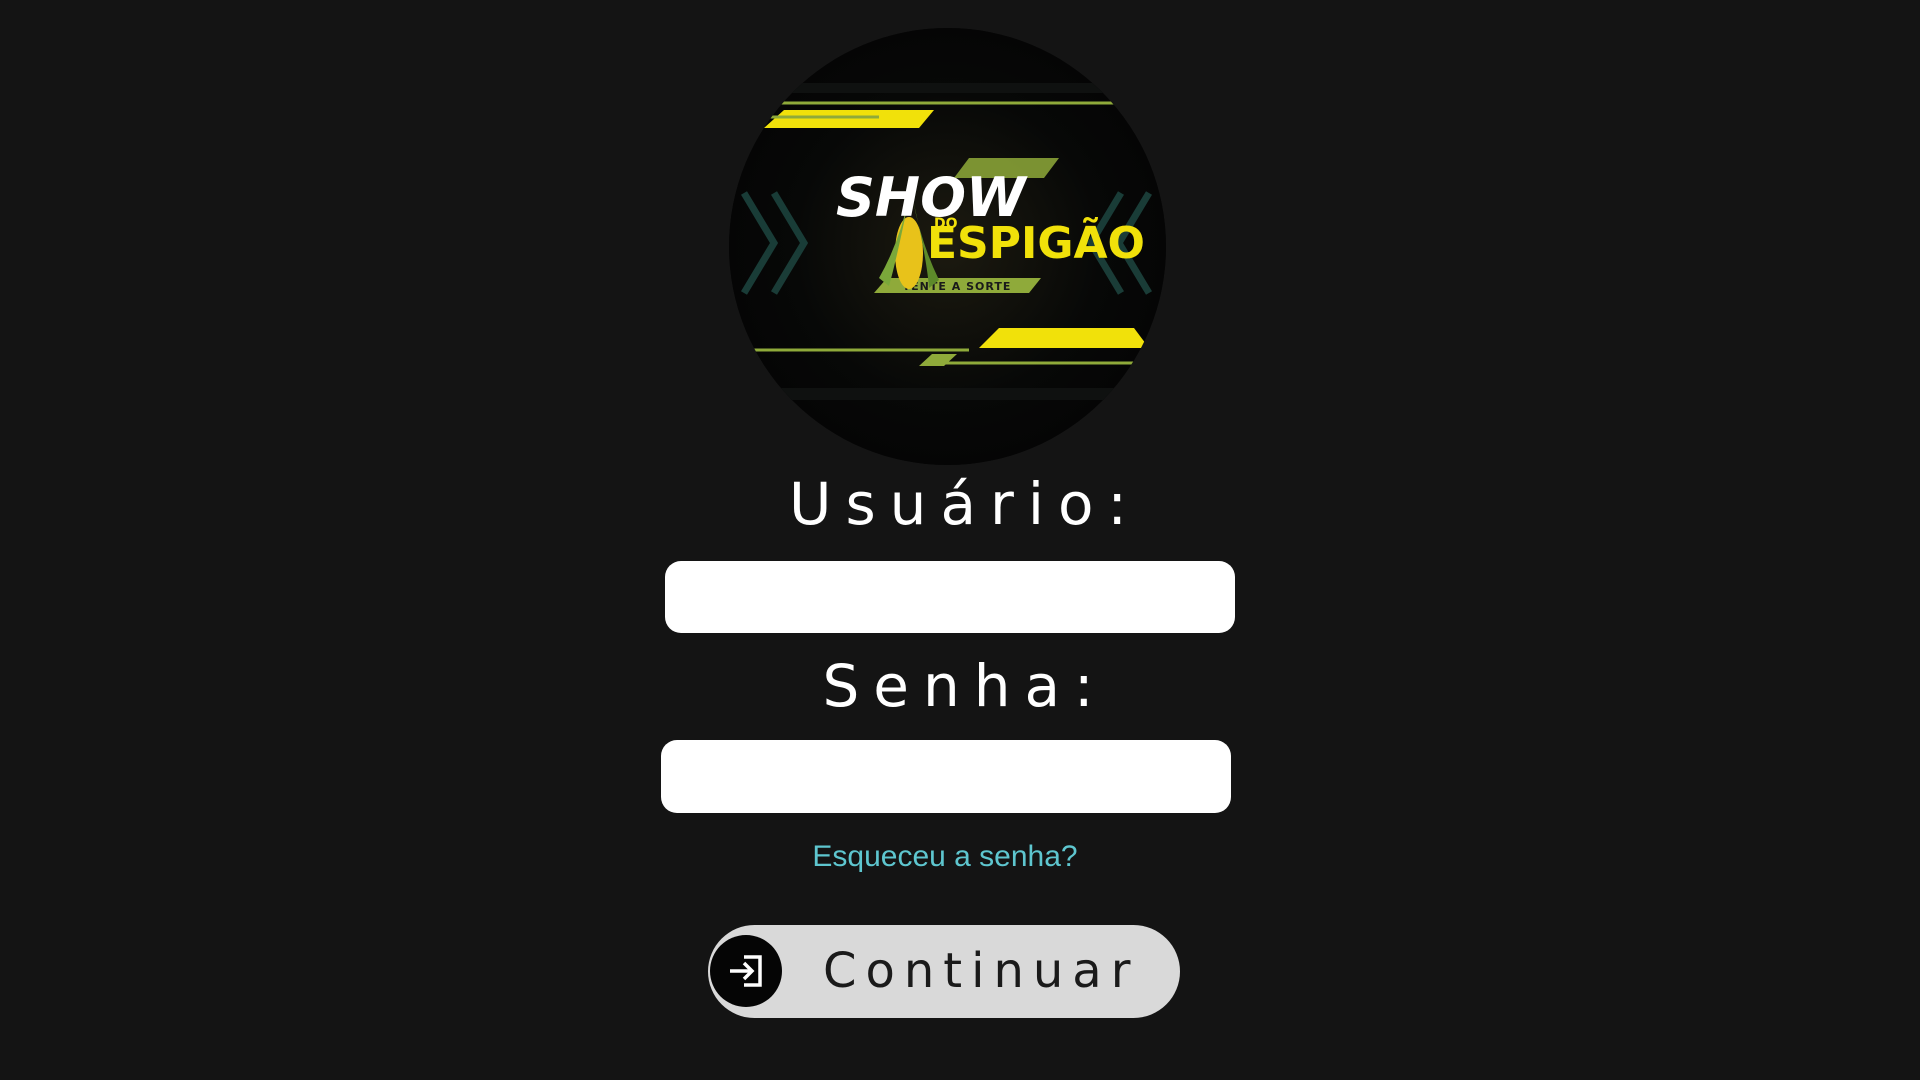 The height and width of the screenshot is (1080, 1920). What do you see at coordinates (965, 686) in the screenshot?
I see `password-label: Senha:` at bounding box center [965, 686].